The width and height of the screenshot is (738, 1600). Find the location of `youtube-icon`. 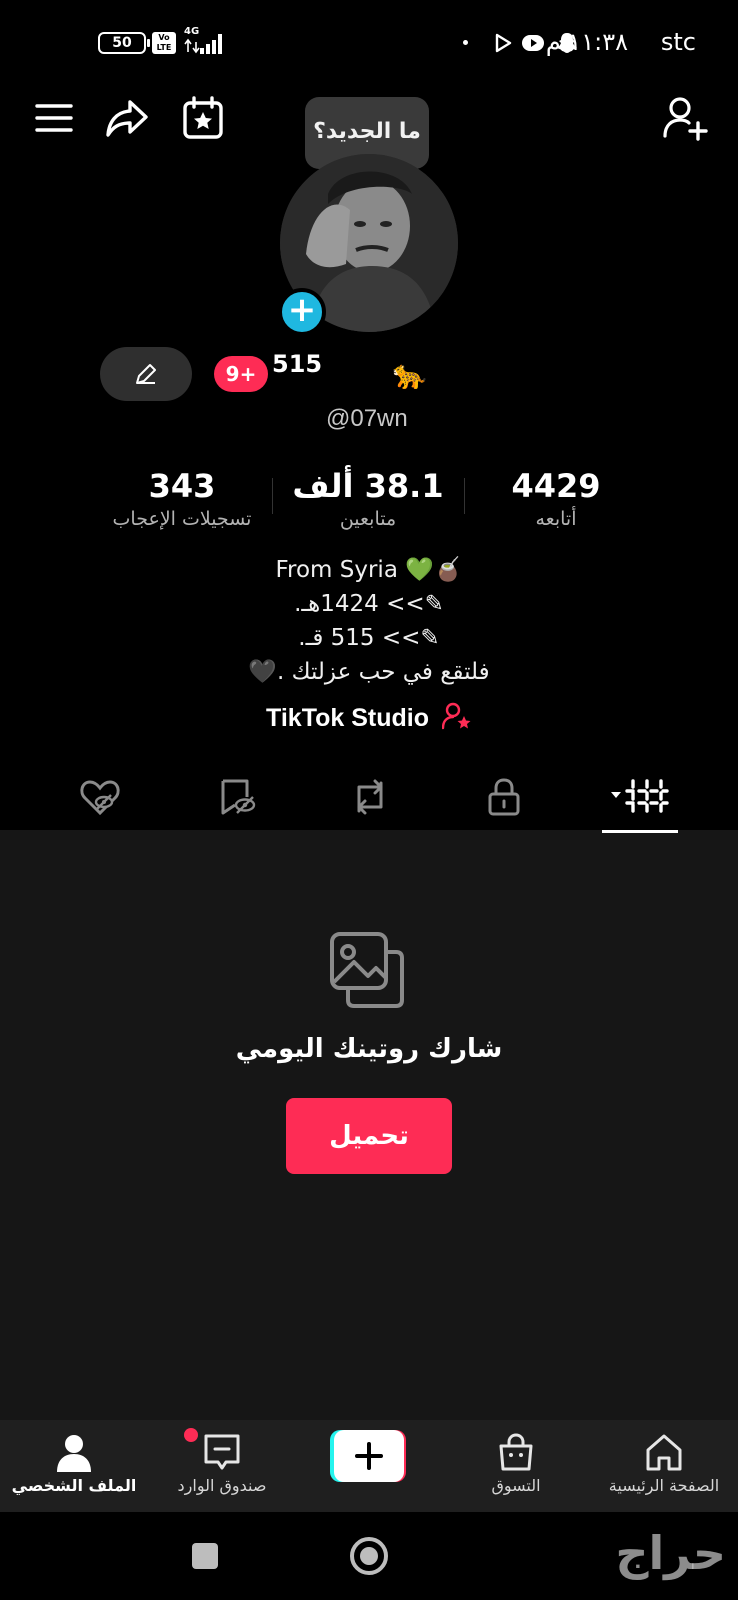

youtube-icon is located at coordinates (533, 43).